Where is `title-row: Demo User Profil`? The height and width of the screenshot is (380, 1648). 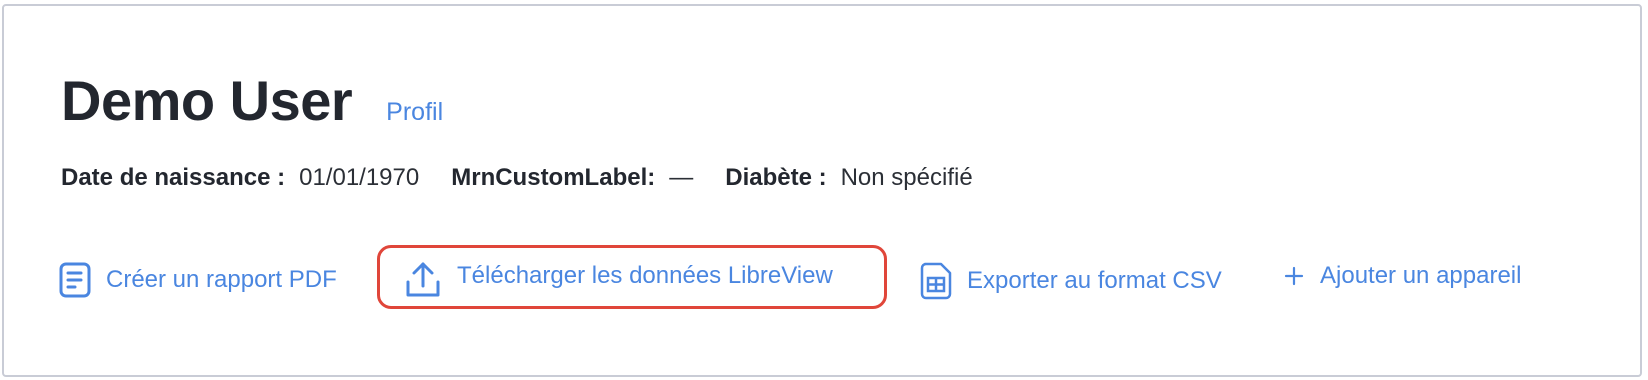 title-row: Demo User Profil is located at coordinates (252, 100).